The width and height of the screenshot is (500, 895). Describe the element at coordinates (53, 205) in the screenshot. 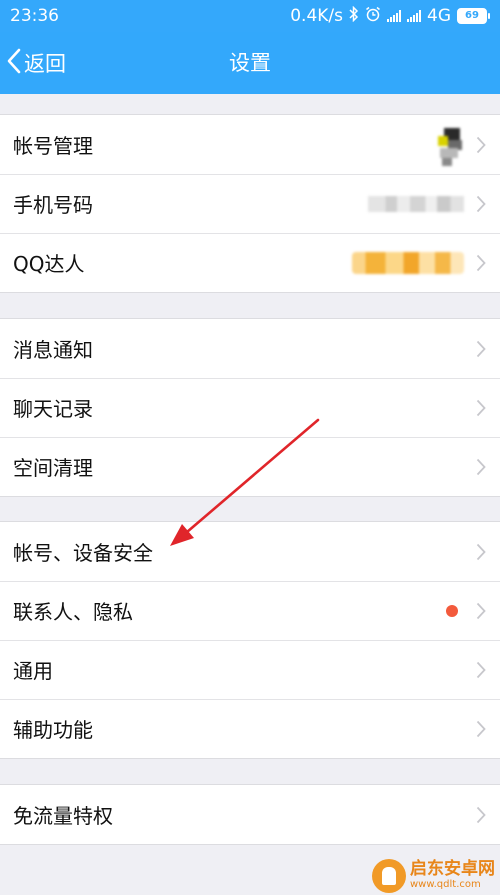

I see `row-label: 手机号码` at that location.